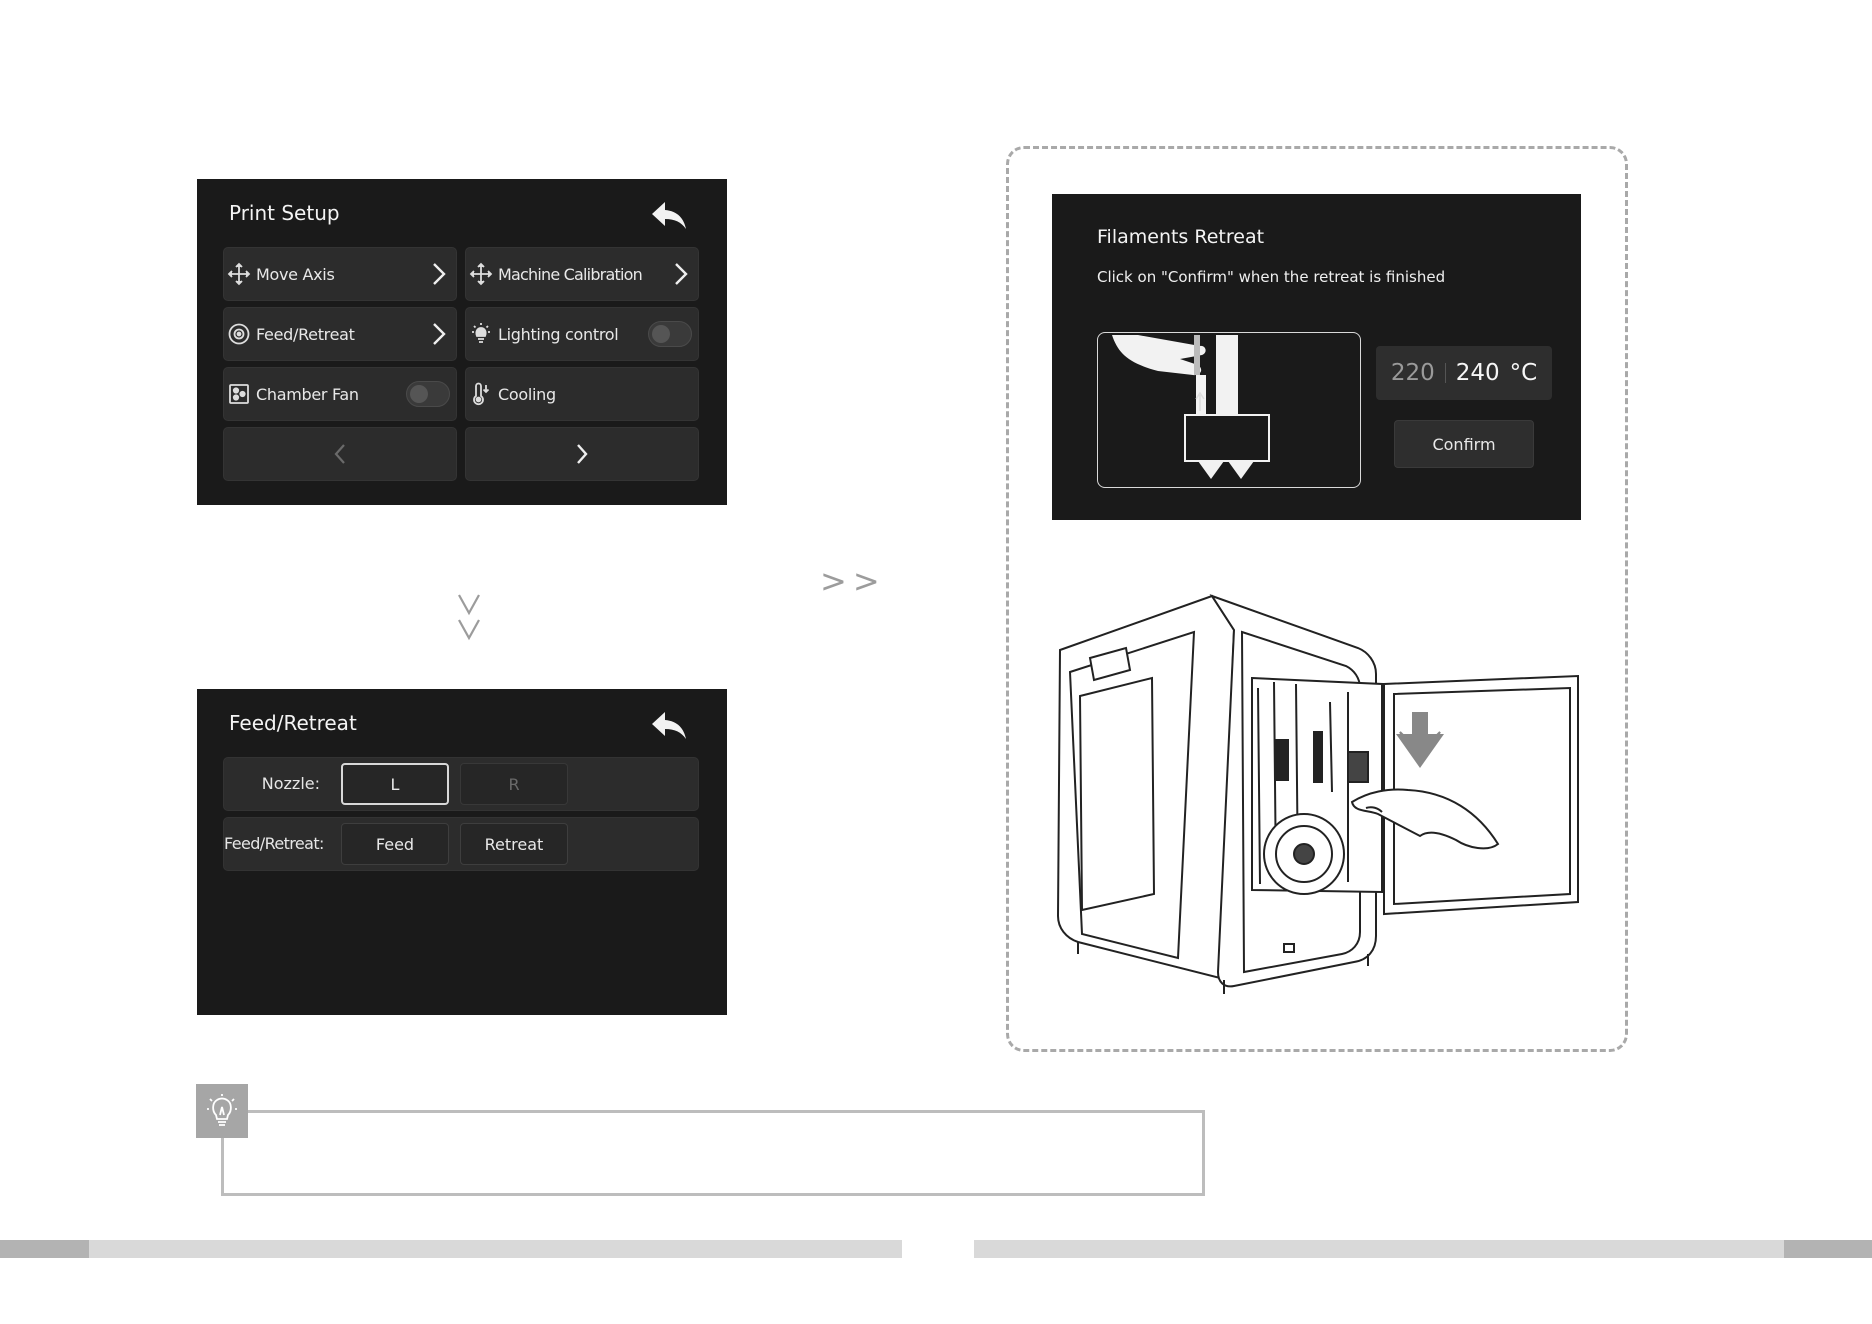  What do you see at coordinates (514, 784) in the screenshot?
I see `nozzle-r-button: R` at bounding box center [514, 784].